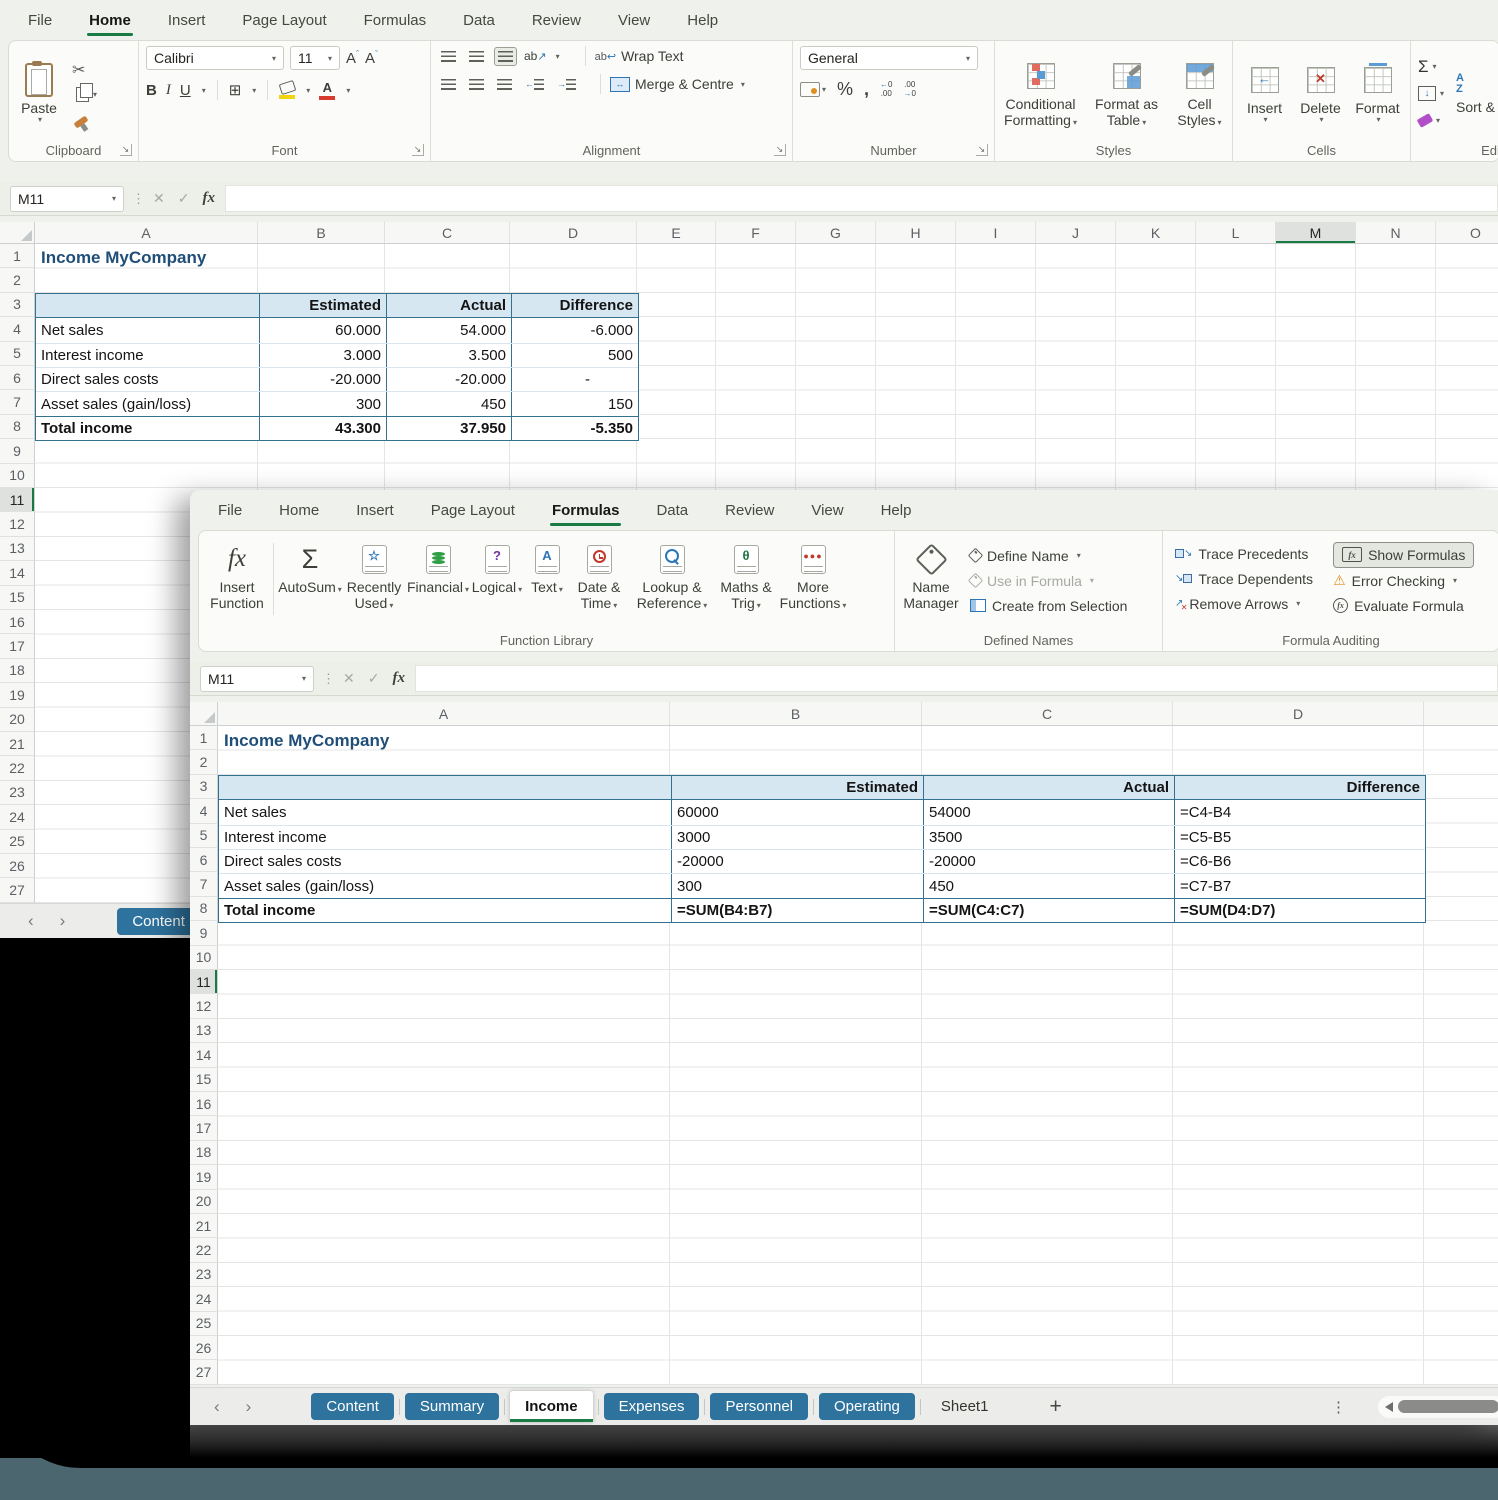 This screenshot has height=1500, width=1498. I want to click on row-header-8: 8, so click(17, 427).